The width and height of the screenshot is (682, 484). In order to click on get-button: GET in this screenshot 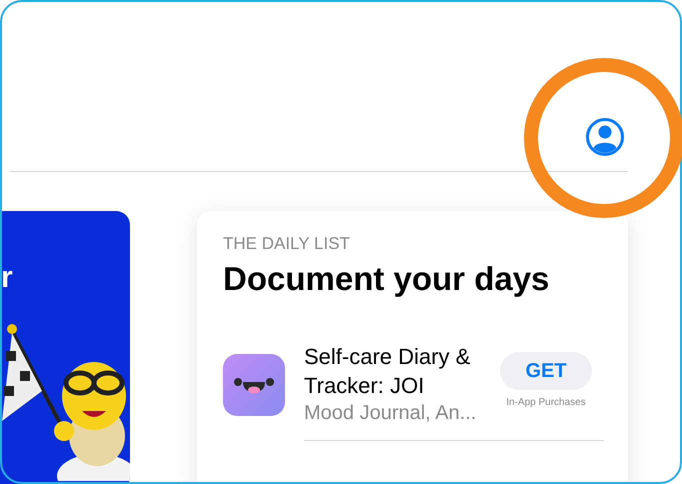, I will do `click(546, 371)`.